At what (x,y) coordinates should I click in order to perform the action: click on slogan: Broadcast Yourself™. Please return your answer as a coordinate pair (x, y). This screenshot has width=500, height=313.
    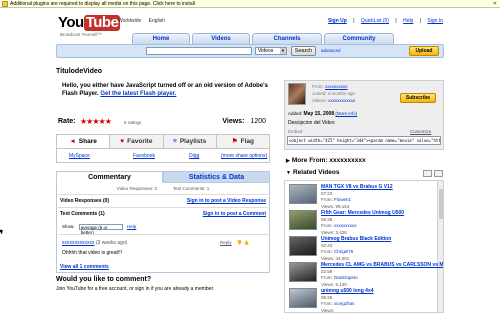
    Looking at the image, I should click on (81, 34).